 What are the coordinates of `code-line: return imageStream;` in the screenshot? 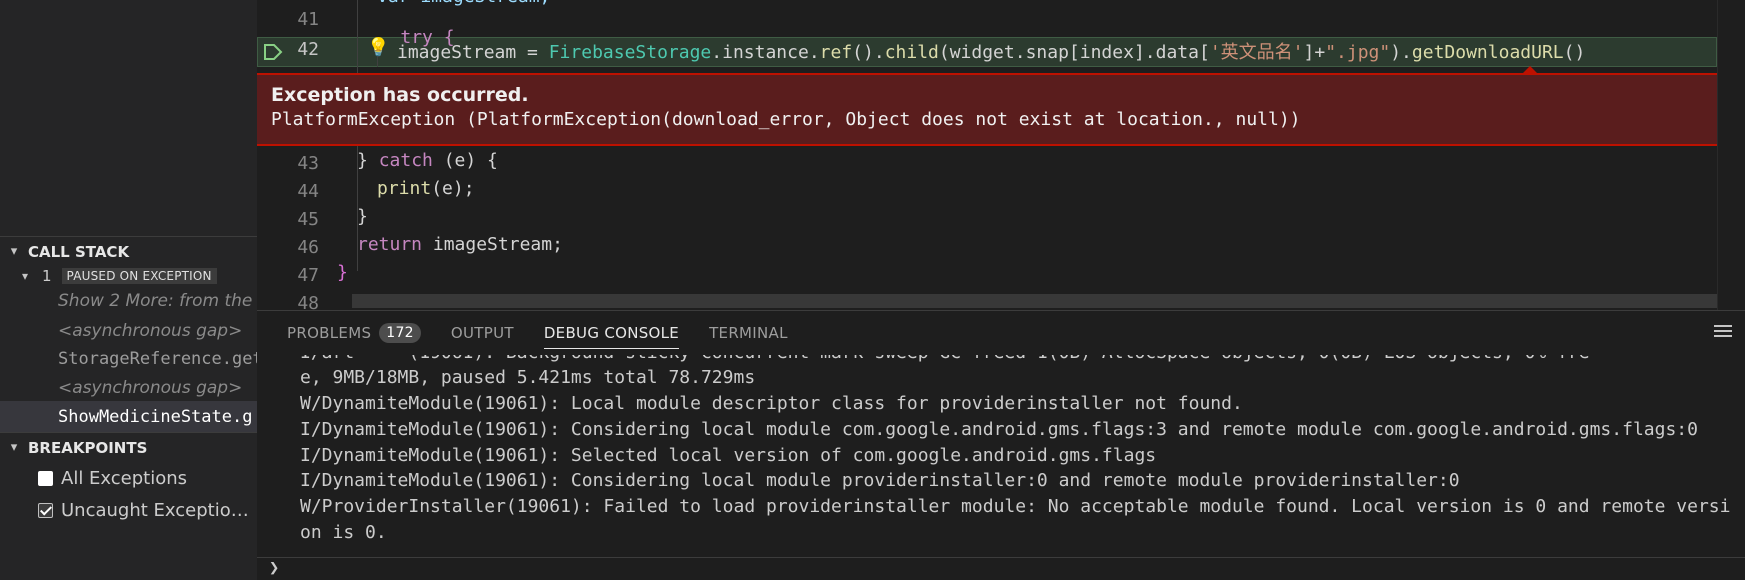 It's located at (460, 248).